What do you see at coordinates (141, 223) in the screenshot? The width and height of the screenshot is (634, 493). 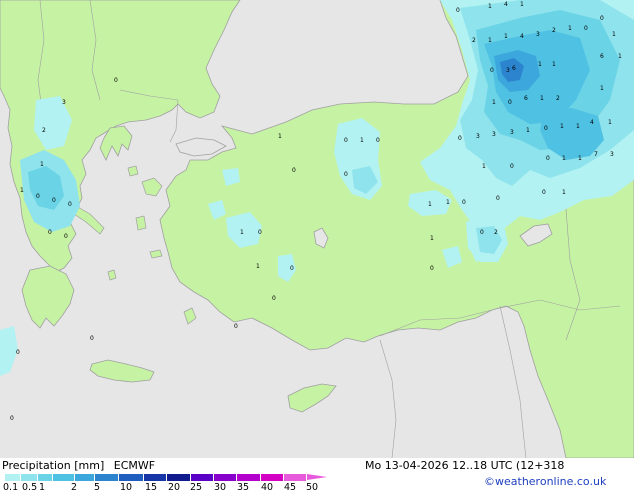 I see `land-chios` at bounding box center [141, 223].